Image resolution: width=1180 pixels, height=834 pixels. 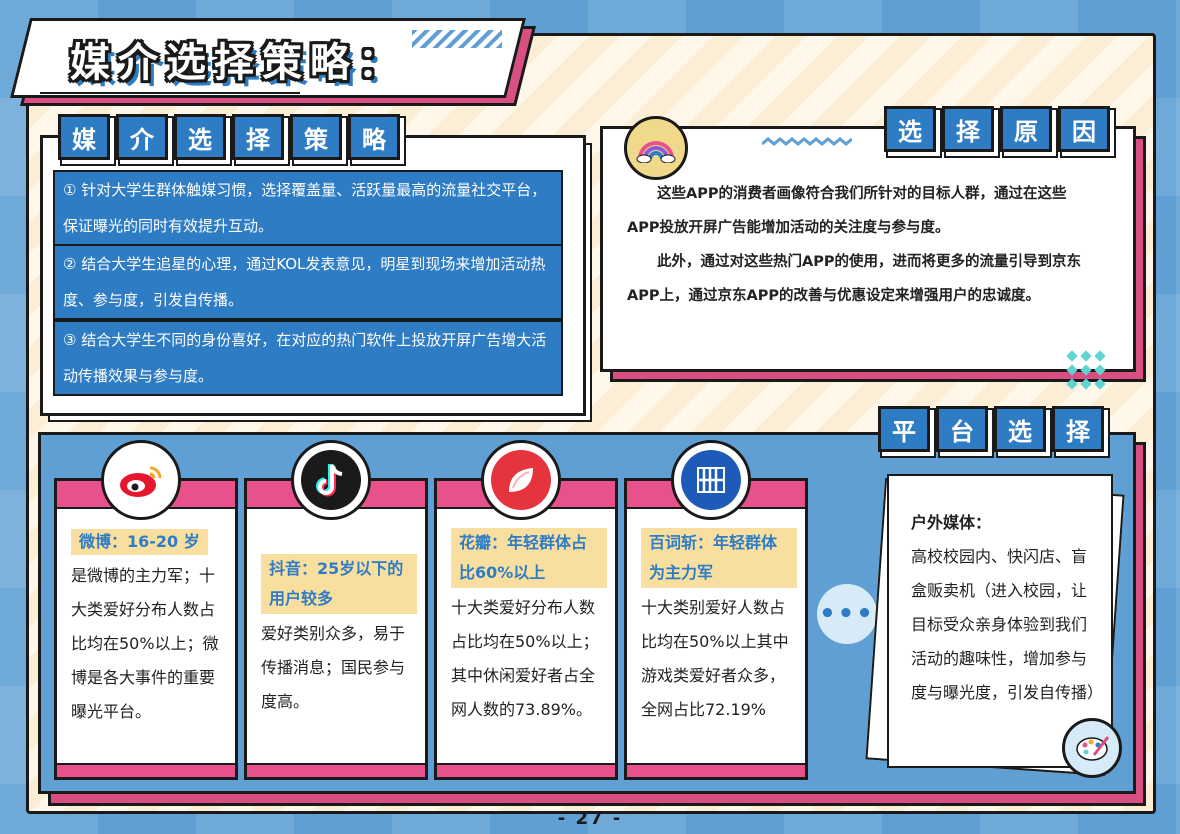 I want to click on baicizhan-icon, so click(x=711, y=480).